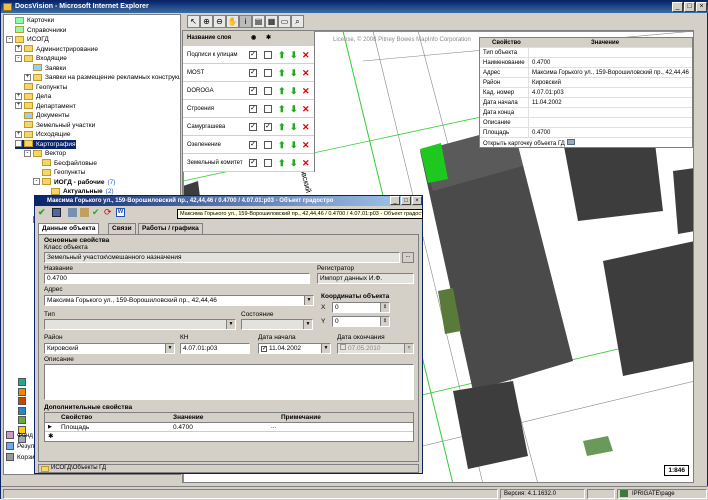 The width and height of the screenshot is (708, 500). What do you see at coordinates (219, 21) in the screenshot?
I see `zoom-out-icon: ⊖` at bounding box center [219, 21].